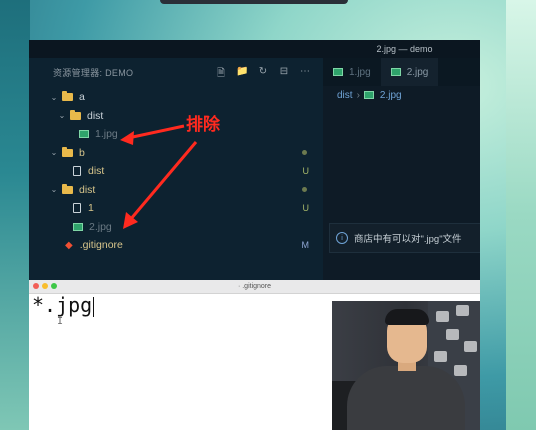  I want to click on minimize-button, so click(45, 286).